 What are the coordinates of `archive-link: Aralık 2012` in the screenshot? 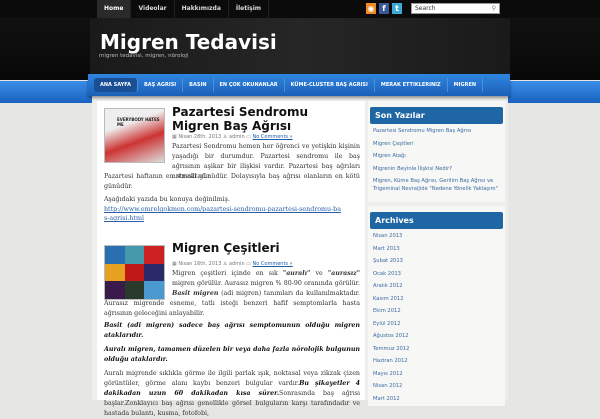 It's located at (436, 286).